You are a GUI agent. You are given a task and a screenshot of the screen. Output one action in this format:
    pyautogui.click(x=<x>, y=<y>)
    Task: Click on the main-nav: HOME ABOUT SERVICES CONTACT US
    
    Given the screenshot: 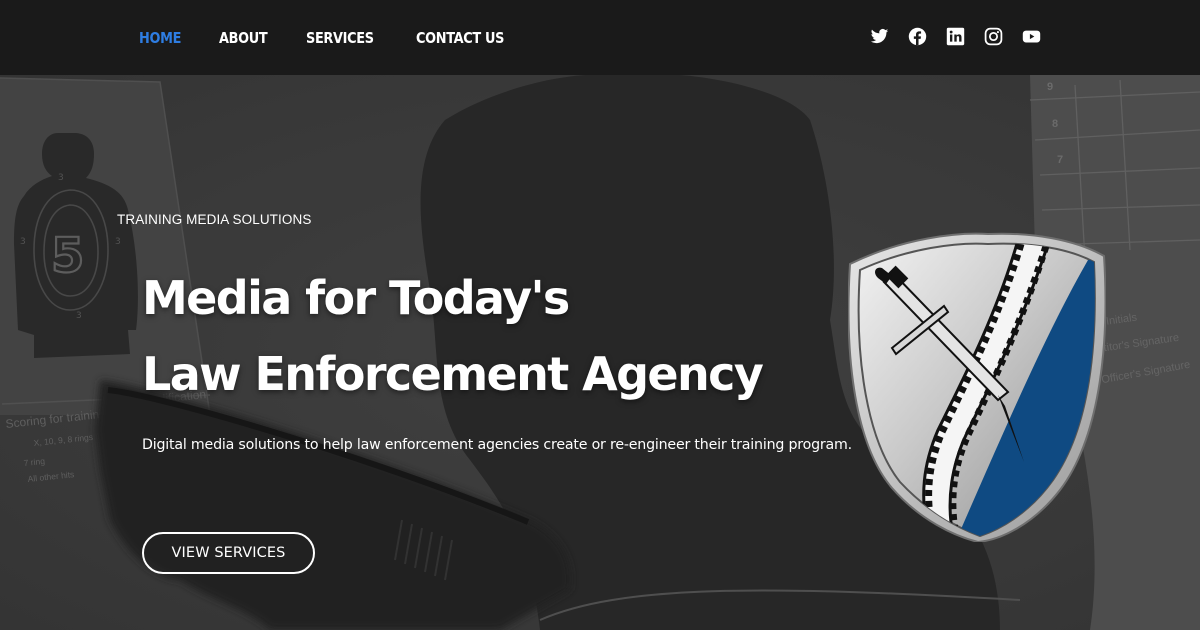 What is the action you would take?
    pyautogui.click(x=344, y=37)
    